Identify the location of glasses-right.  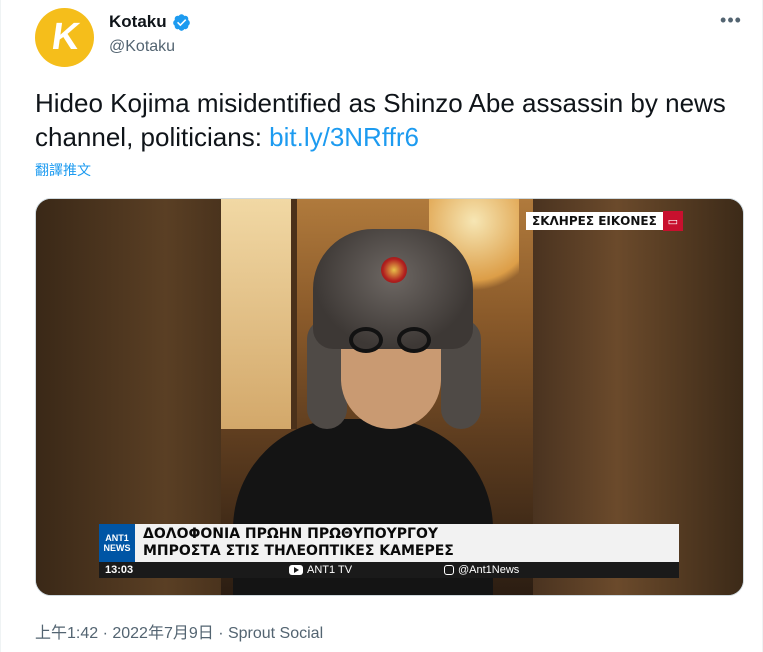
(414, 340).